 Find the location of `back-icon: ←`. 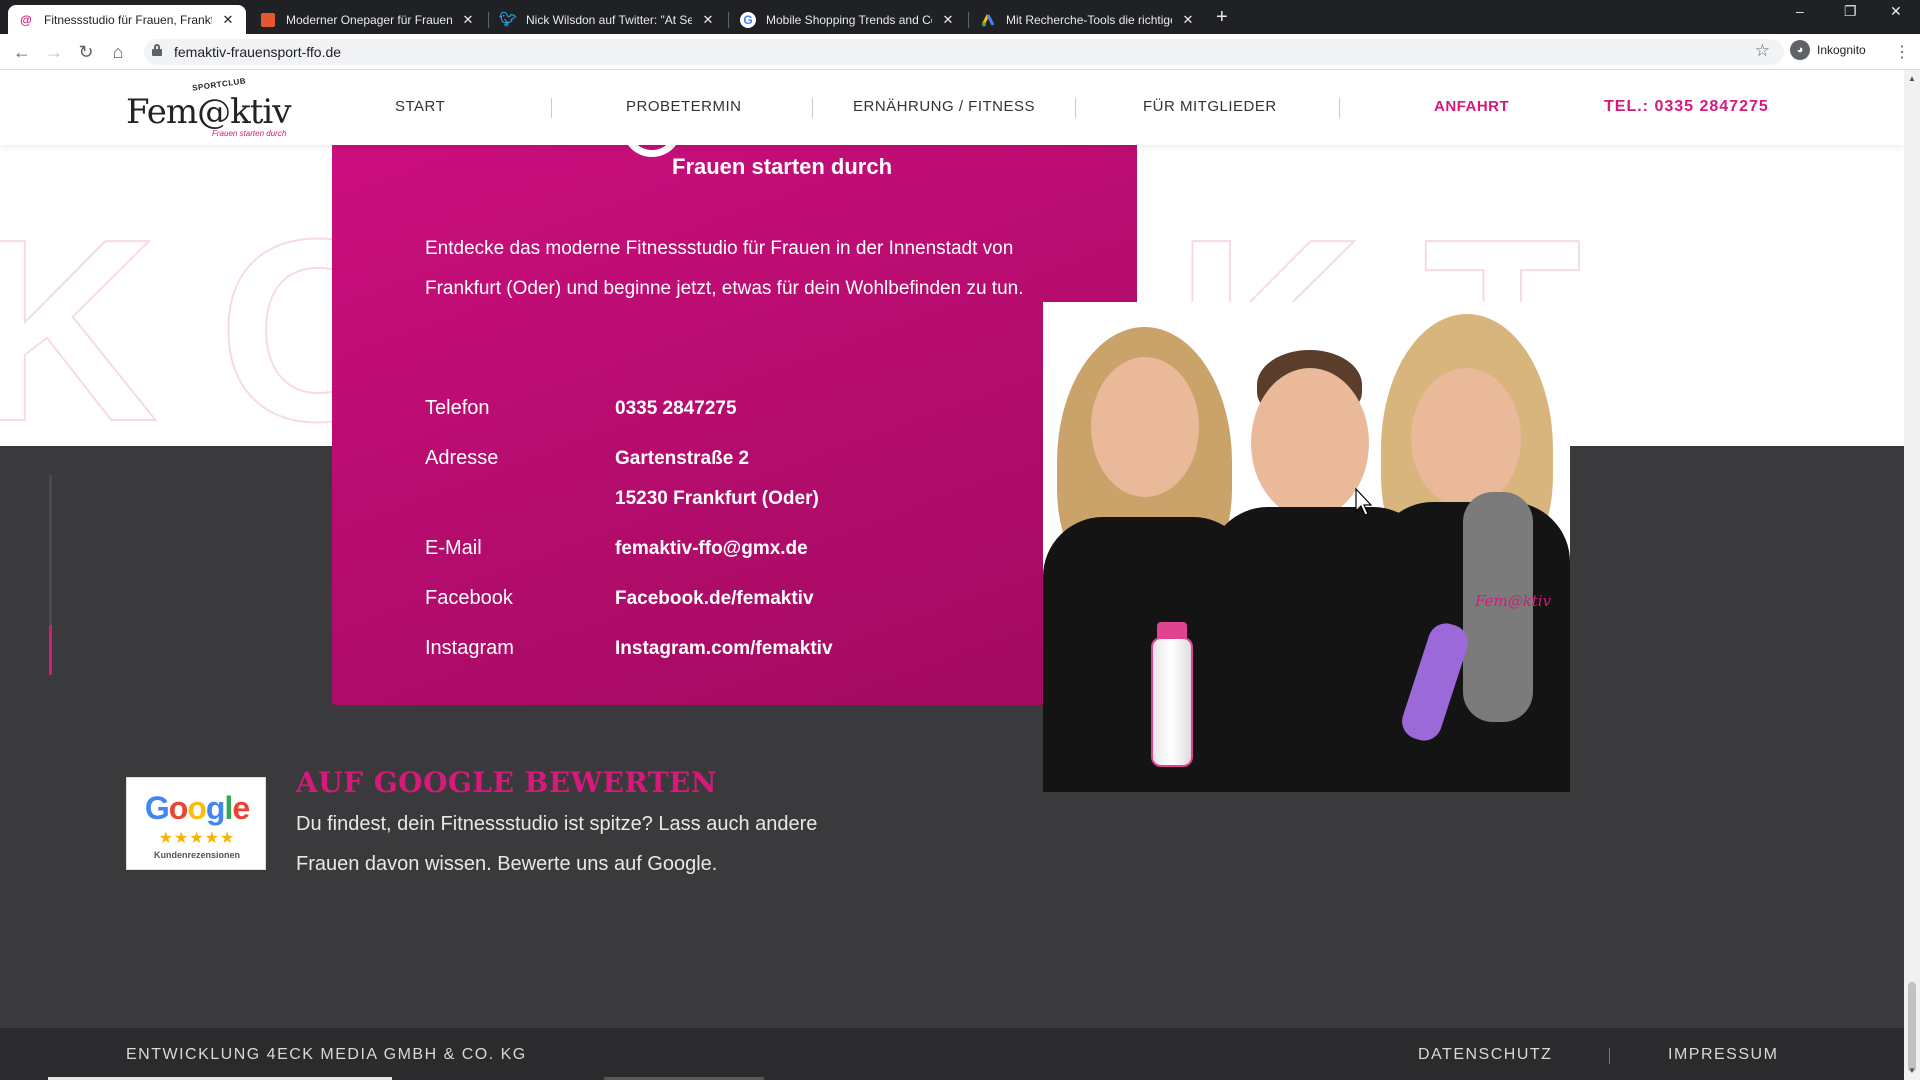

back-icon: ← is located at coordinates (22, 52).